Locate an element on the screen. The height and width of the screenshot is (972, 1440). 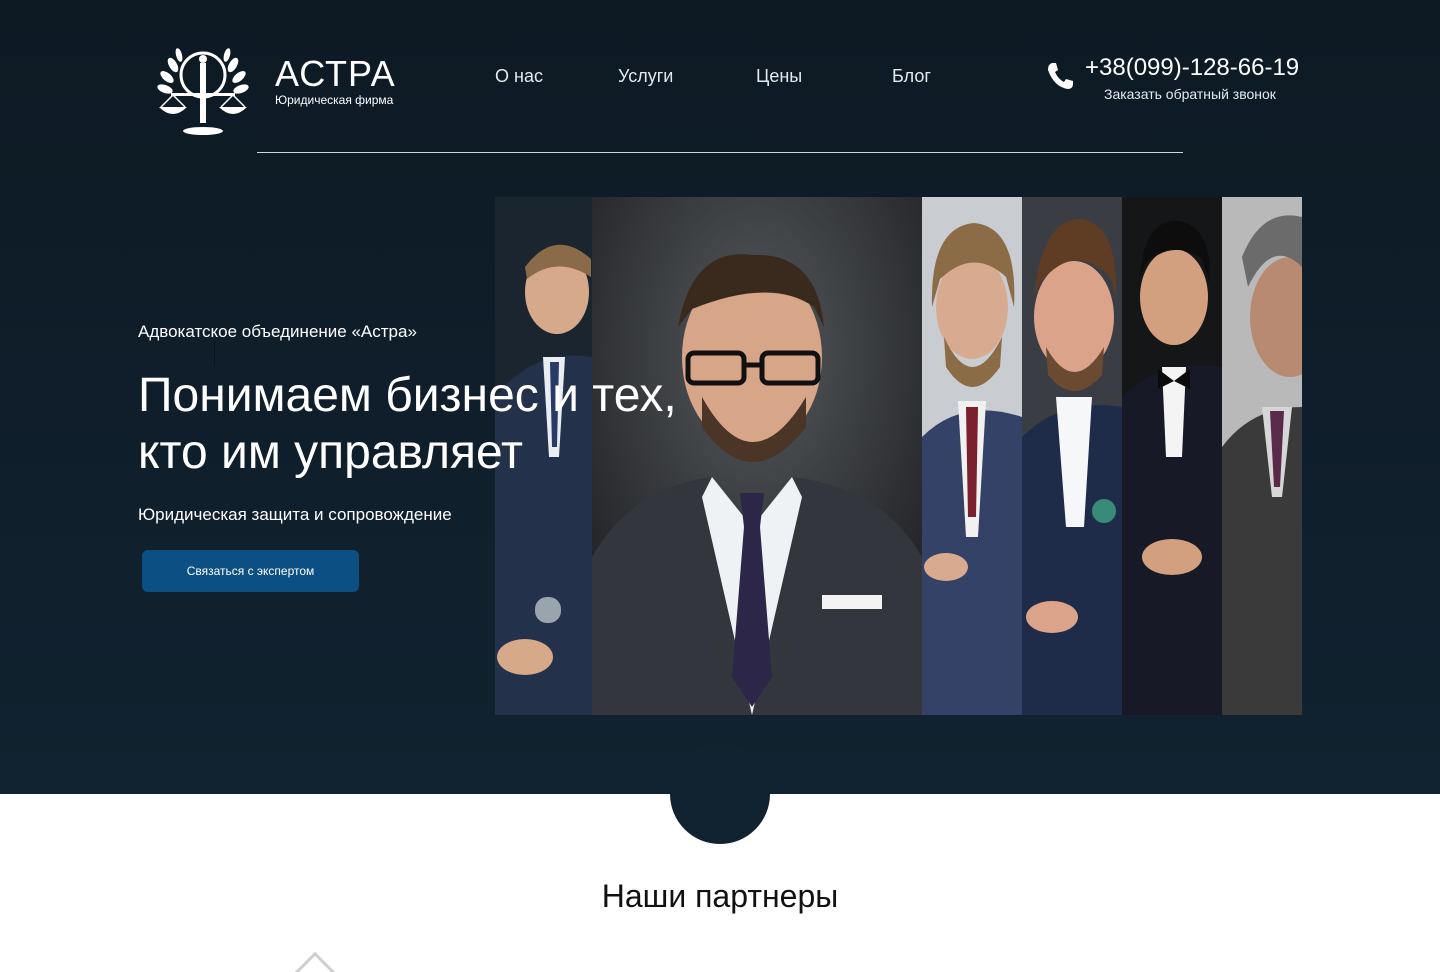
phone-icon is located at coordinates (1060, 76).